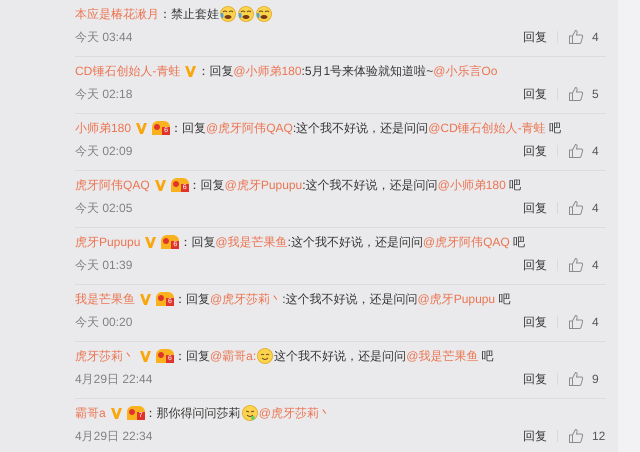 This screenshot has width=640, height=452. Describe the element at coordinates (117, 14) in the screenshot. I see `user-name: 本应是椿花湫月` at that location.